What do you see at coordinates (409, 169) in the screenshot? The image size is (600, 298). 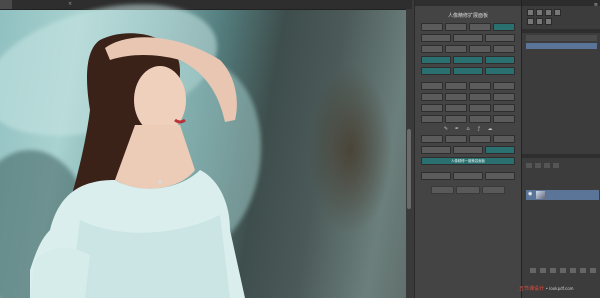 I see `scrollbar-thumb` at bounding box center [409, 169].